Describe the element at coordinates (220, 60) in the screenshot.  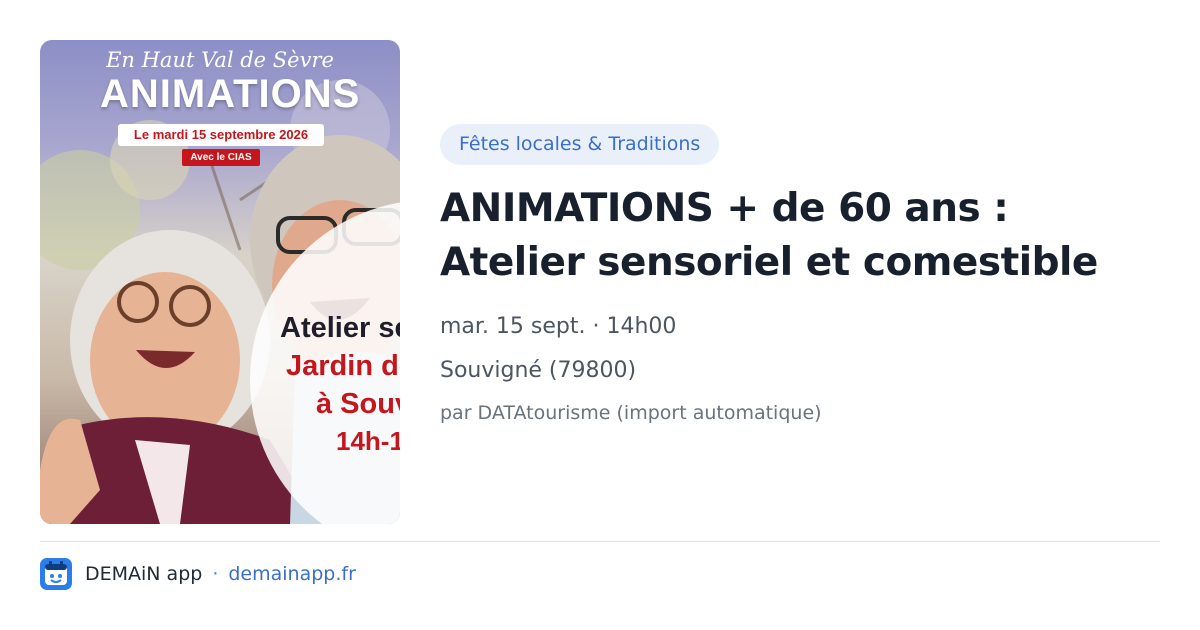
I see `poster-subtitle: En Haut Val de Sèvre` at that location.